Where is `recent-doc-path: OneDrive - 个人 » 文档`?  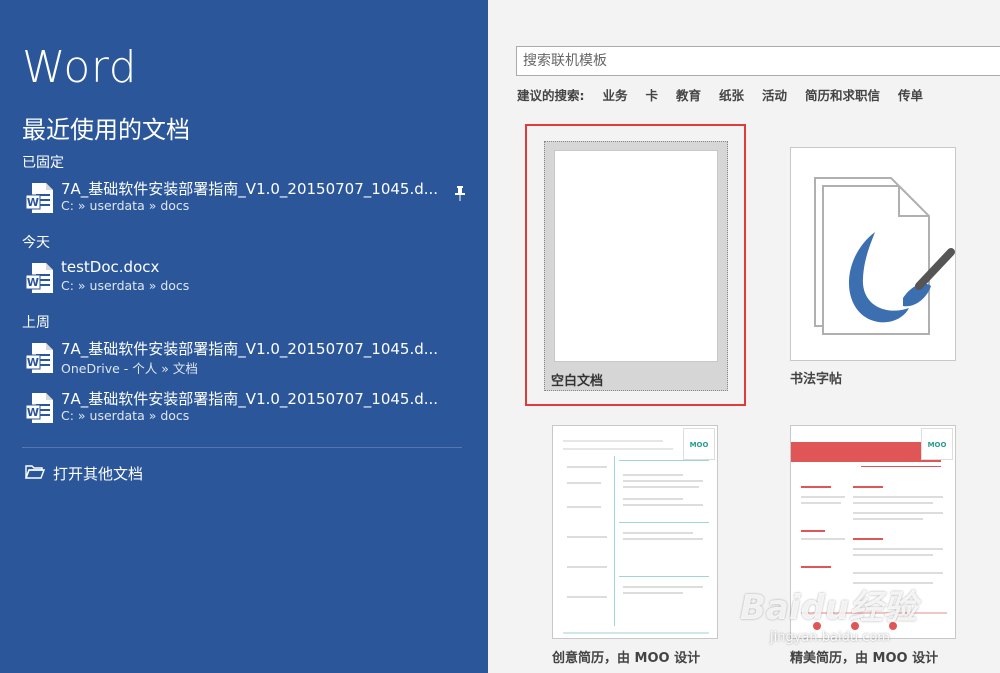 recent-doc-path: OneDrive - 个人 » 文档 is located at coordinates (129, 368).